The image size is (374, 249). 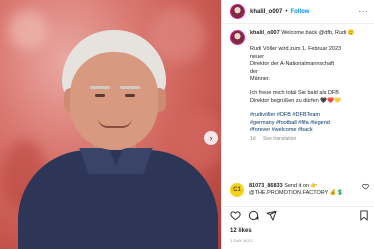 I want to click on hashtag-line: #forever #welcome #back, so click(x=302, y=130).